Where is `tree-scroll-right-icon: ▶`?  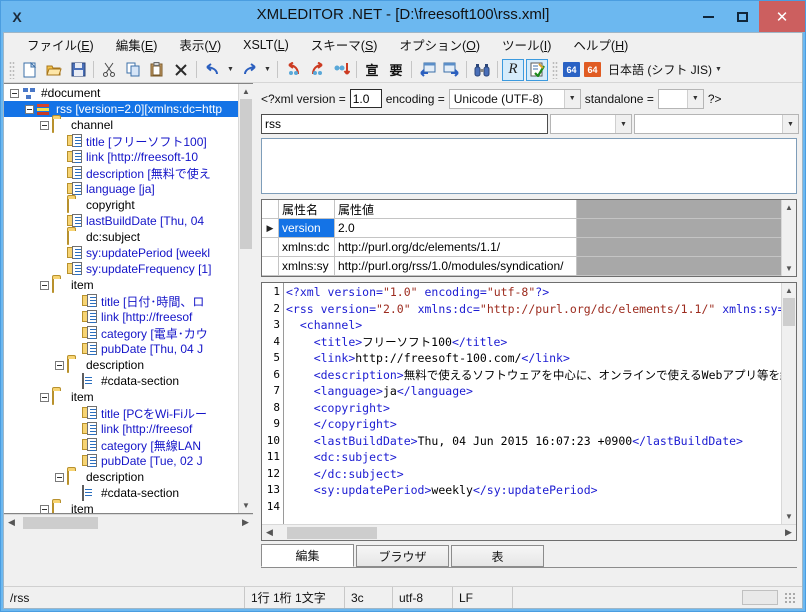 tree-scroll-right-icon: ▶ is located at coordinates (245, 522).